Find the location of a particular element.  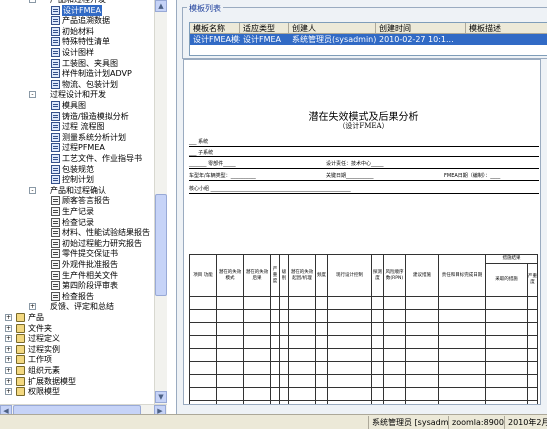

col-header-creator: 创建人 is located at coordinates (332, 28).